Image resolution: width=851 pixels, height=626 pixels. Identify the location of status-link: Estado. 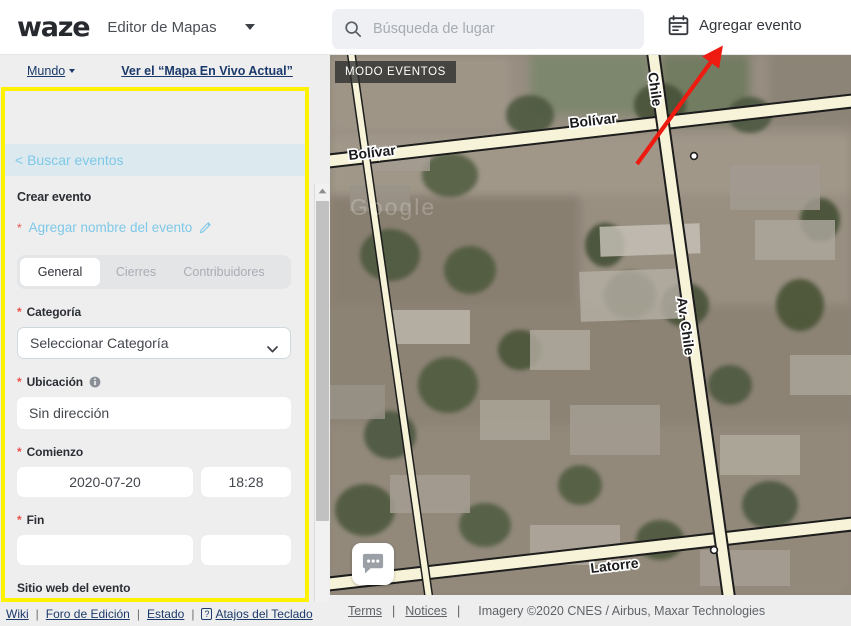
(165, 614).